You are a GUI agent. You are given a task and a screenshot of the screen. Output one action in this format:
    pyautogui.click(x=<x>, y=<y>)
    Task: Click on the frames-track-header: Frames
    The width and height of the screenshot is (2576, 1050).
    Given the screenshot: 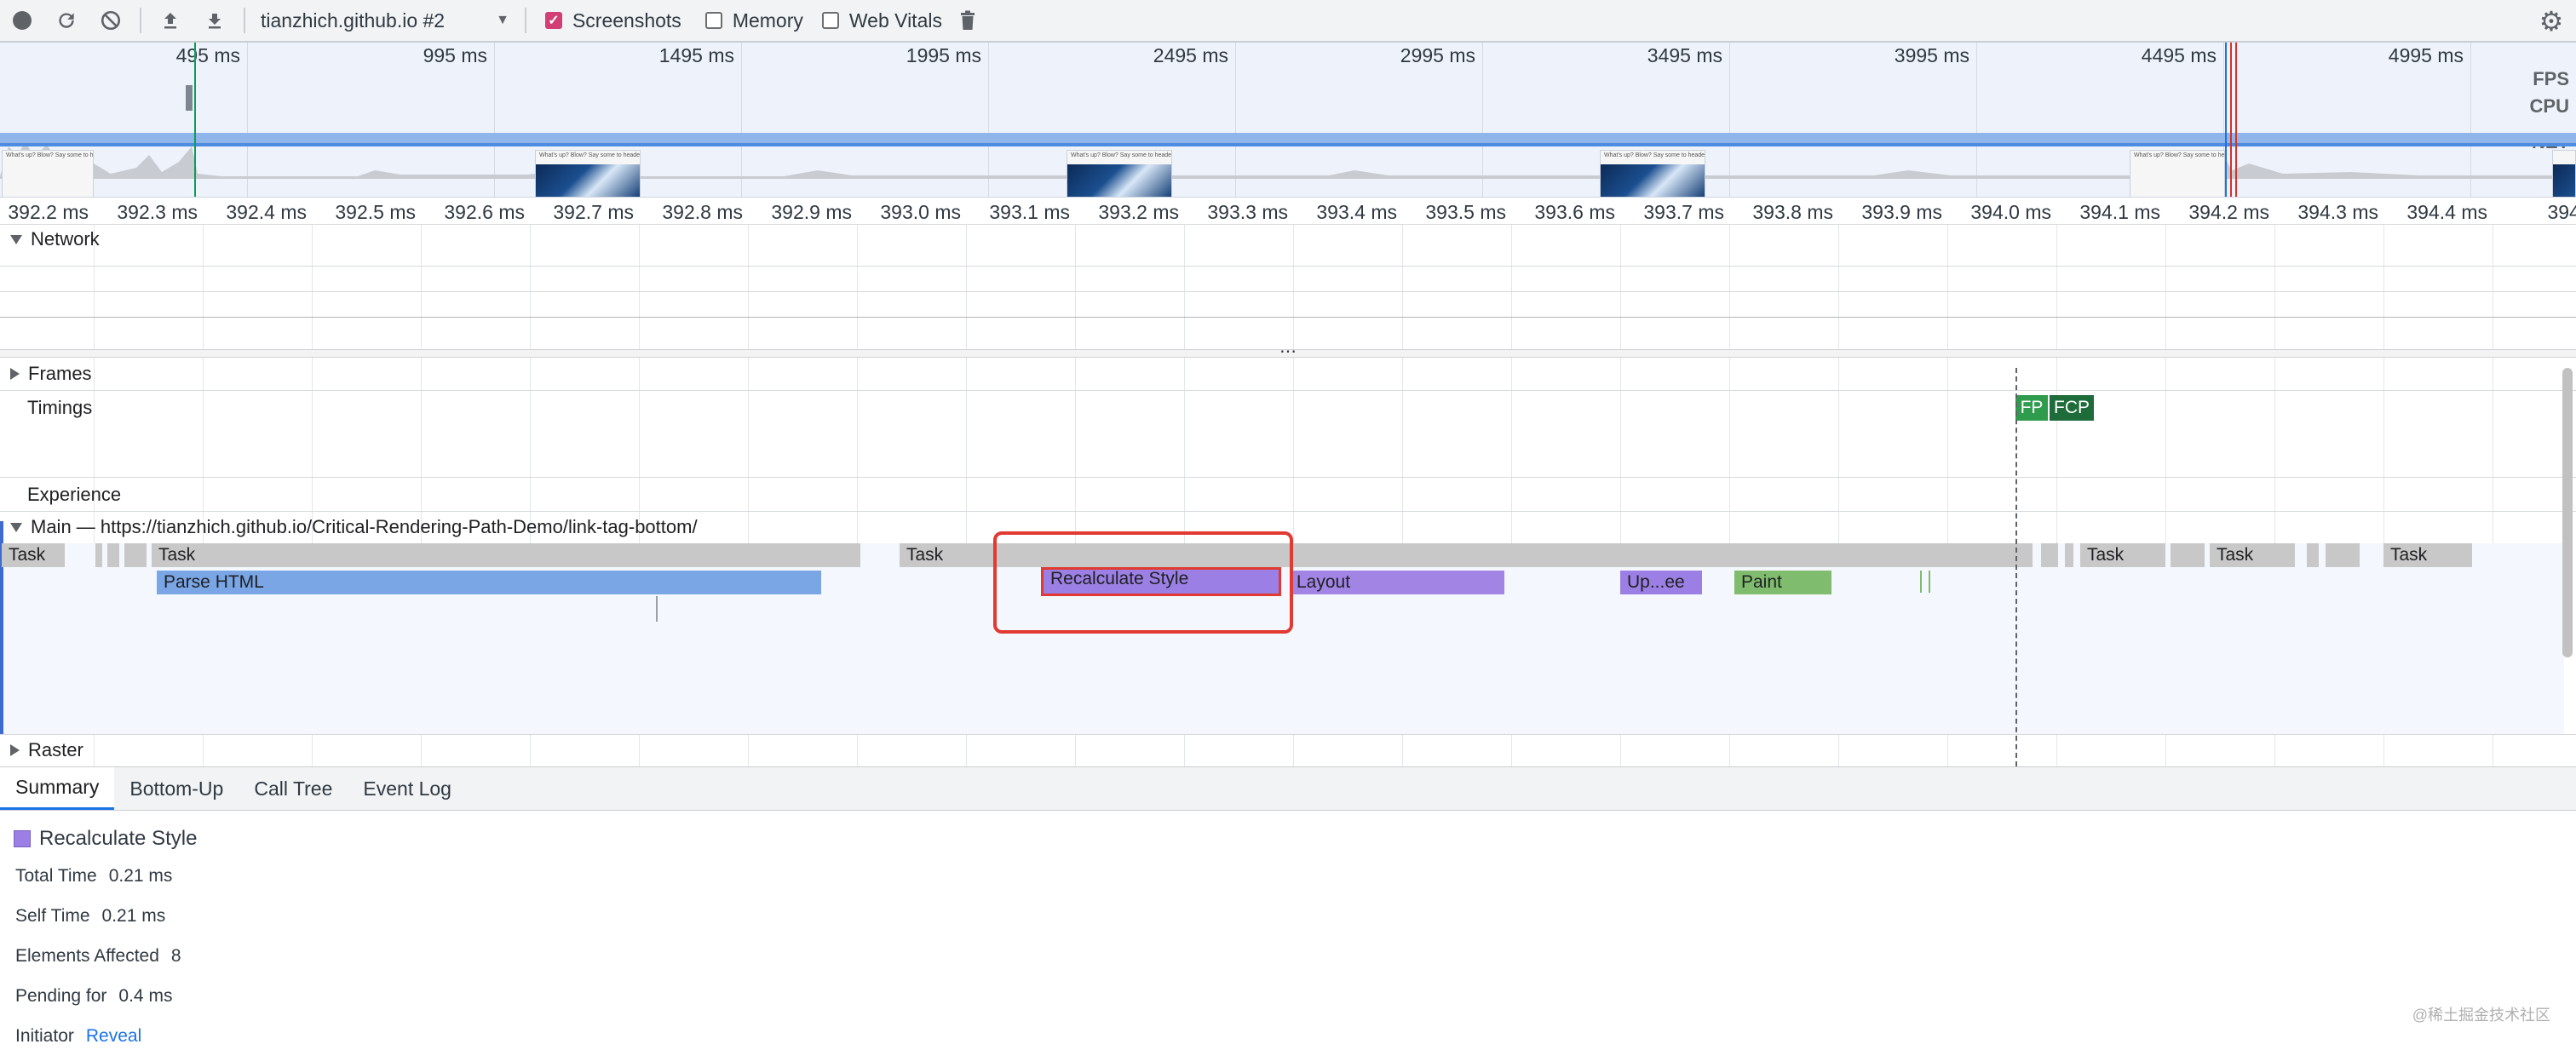 What is the action you would take?
    pyautogui.click(x=51, y=374)
    